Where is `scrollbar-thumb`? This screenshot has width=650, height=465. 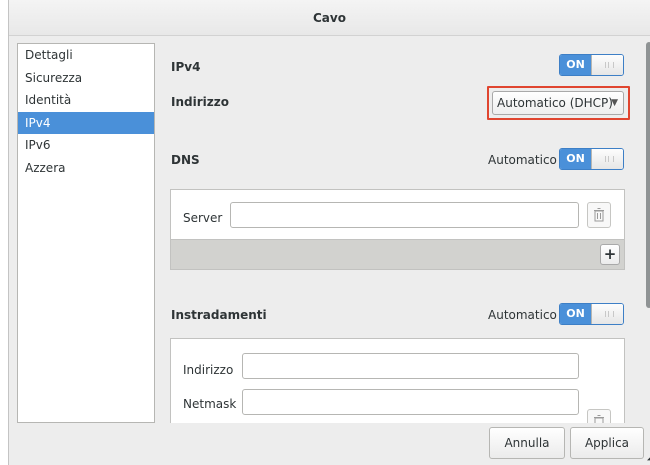 scrollbar-thumb is located at coordinates (648, 175).